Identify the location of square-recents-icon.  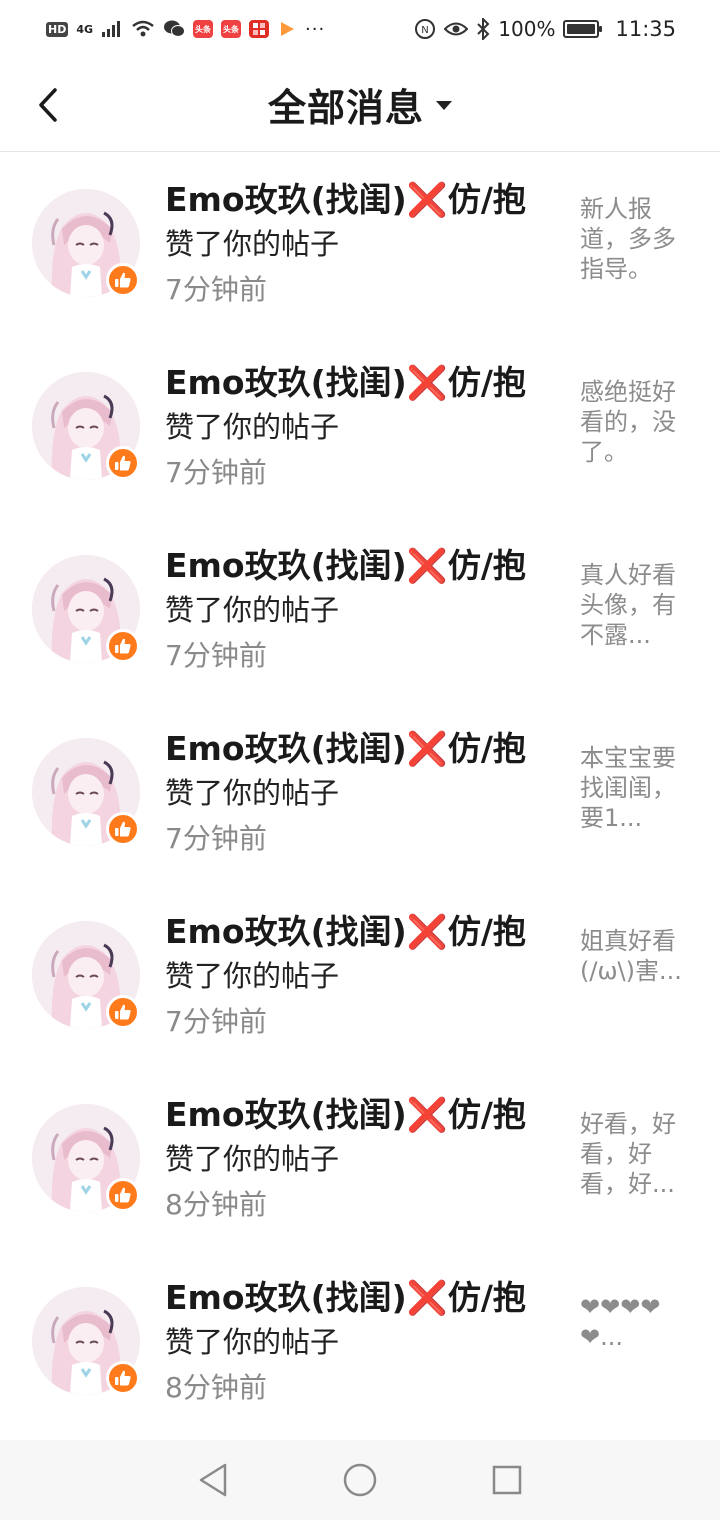
(506, 1480).